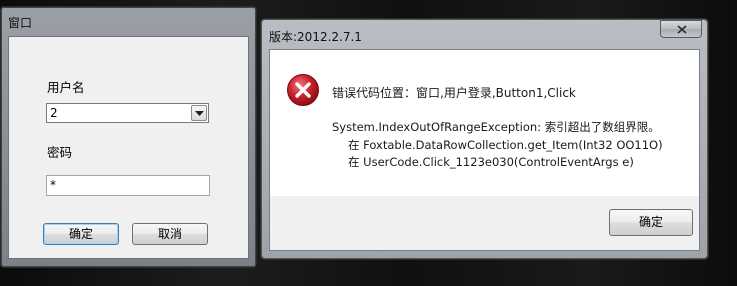 The width and height of the screenshot is (737, 286). What do you see at coordinates (127, 113) in the screenshot?
I see `username-combobox: 2` at bounding box center [127, 113].